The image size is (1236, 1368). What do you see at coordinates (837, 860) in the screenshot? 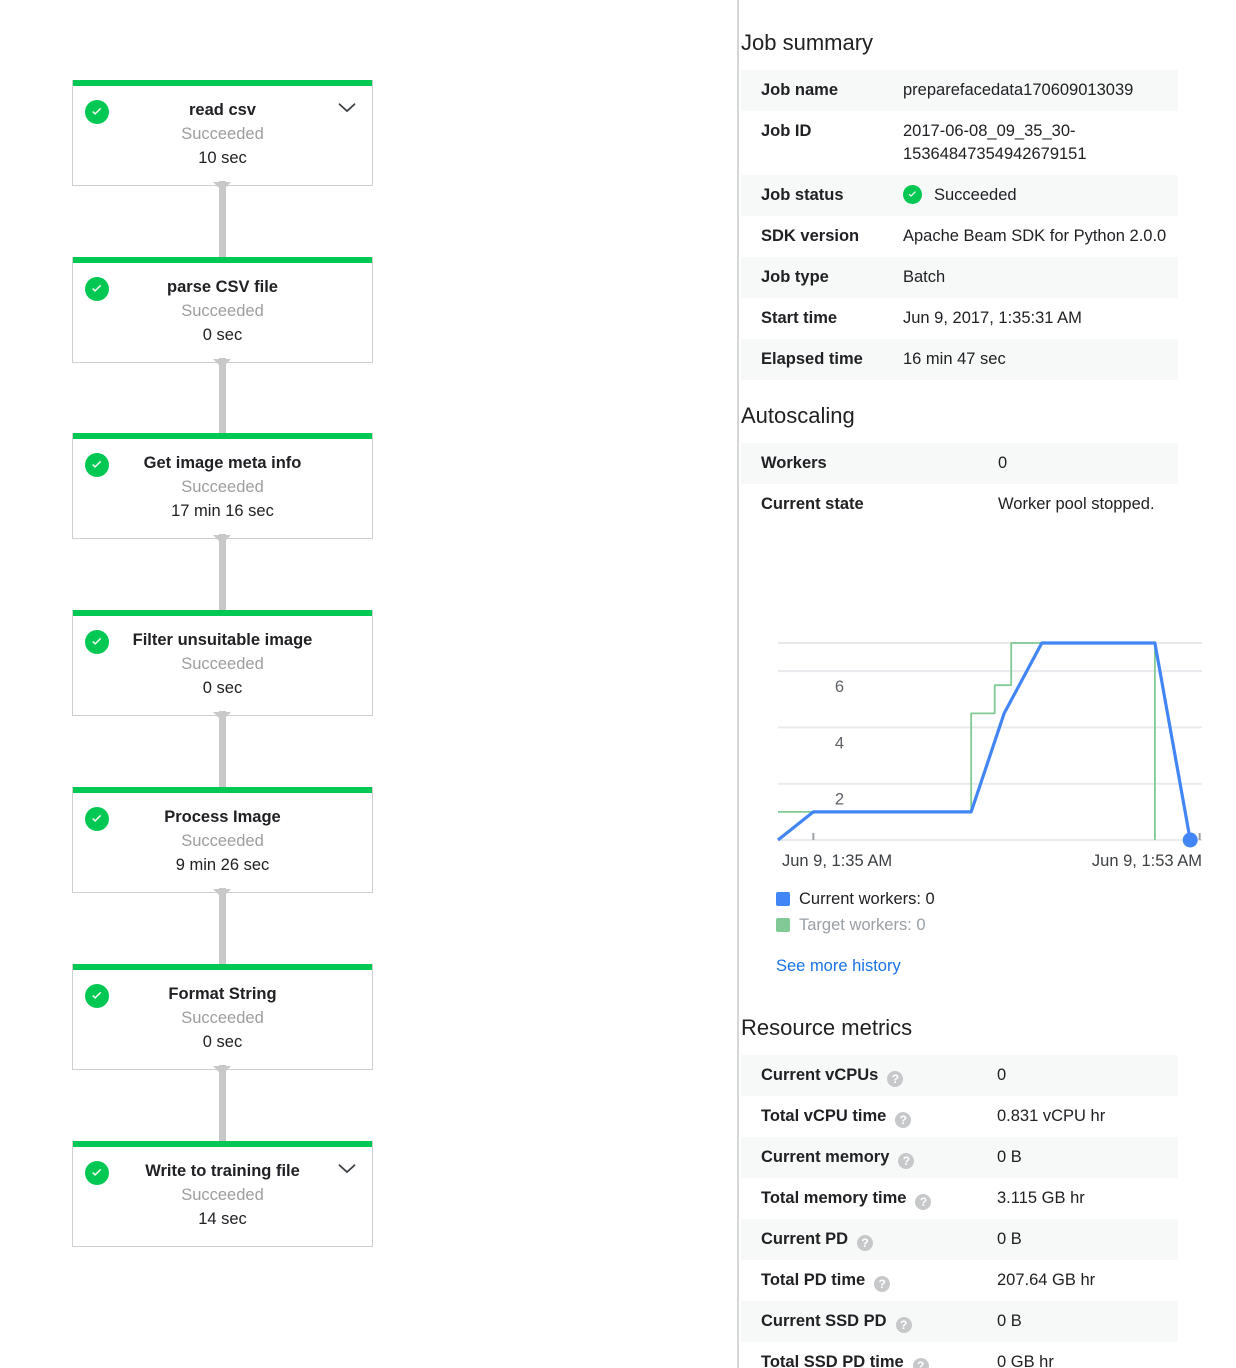
I see `chart-xtick-label: Jun 9, 1:35 AM` at bounding box center [837, 860].